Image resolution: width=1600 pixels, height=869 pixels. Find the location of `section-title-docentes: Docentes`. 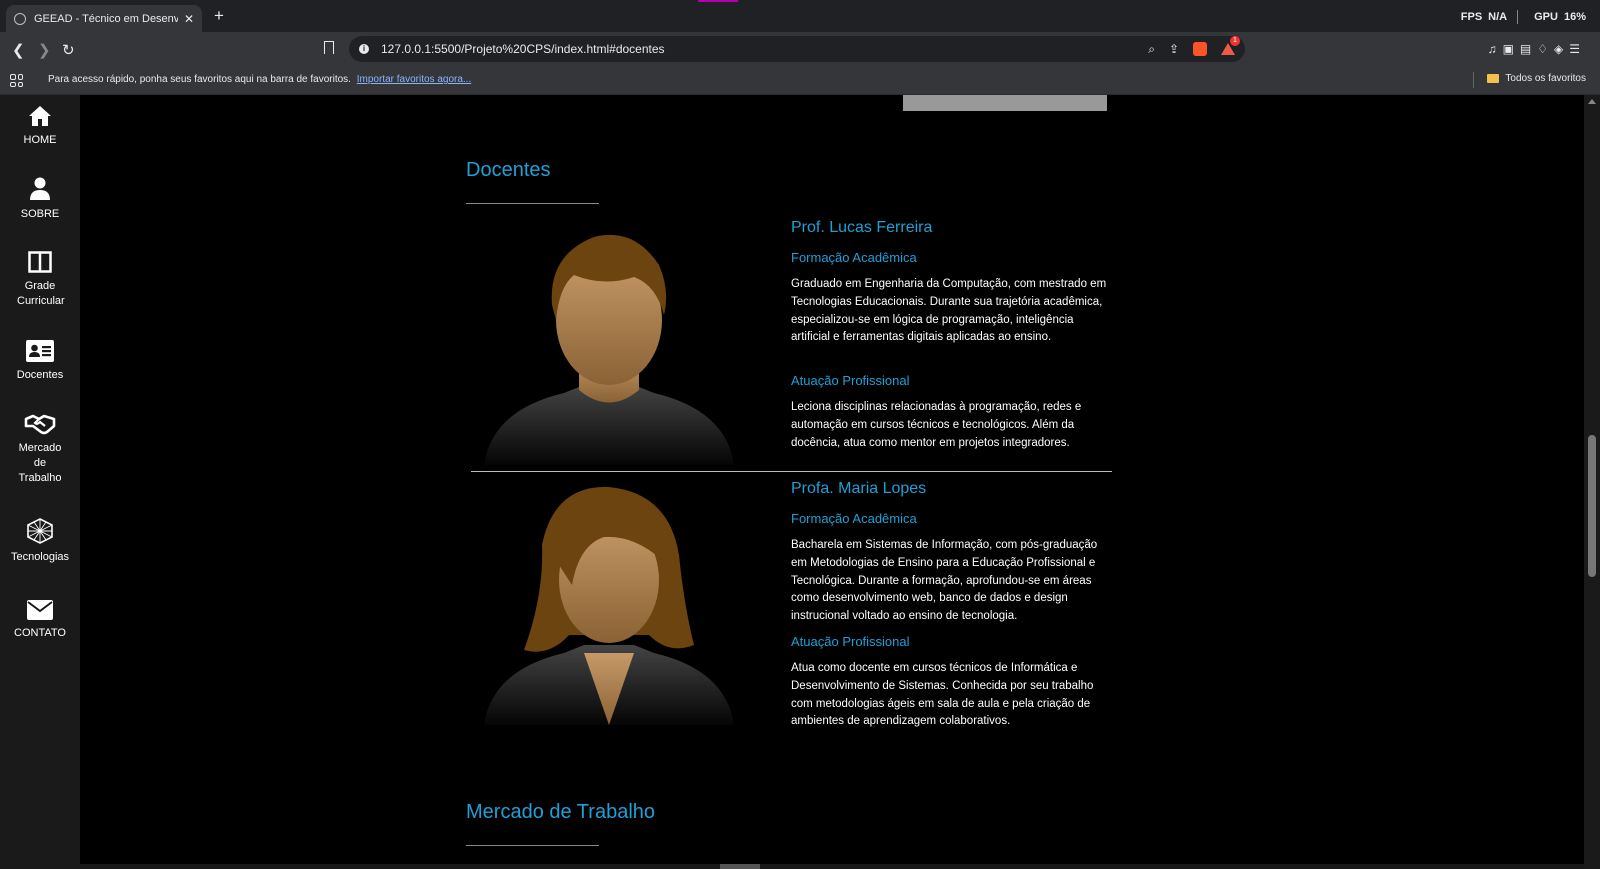

section-title-docentes: Docentes is located at coordinates (508, 170).